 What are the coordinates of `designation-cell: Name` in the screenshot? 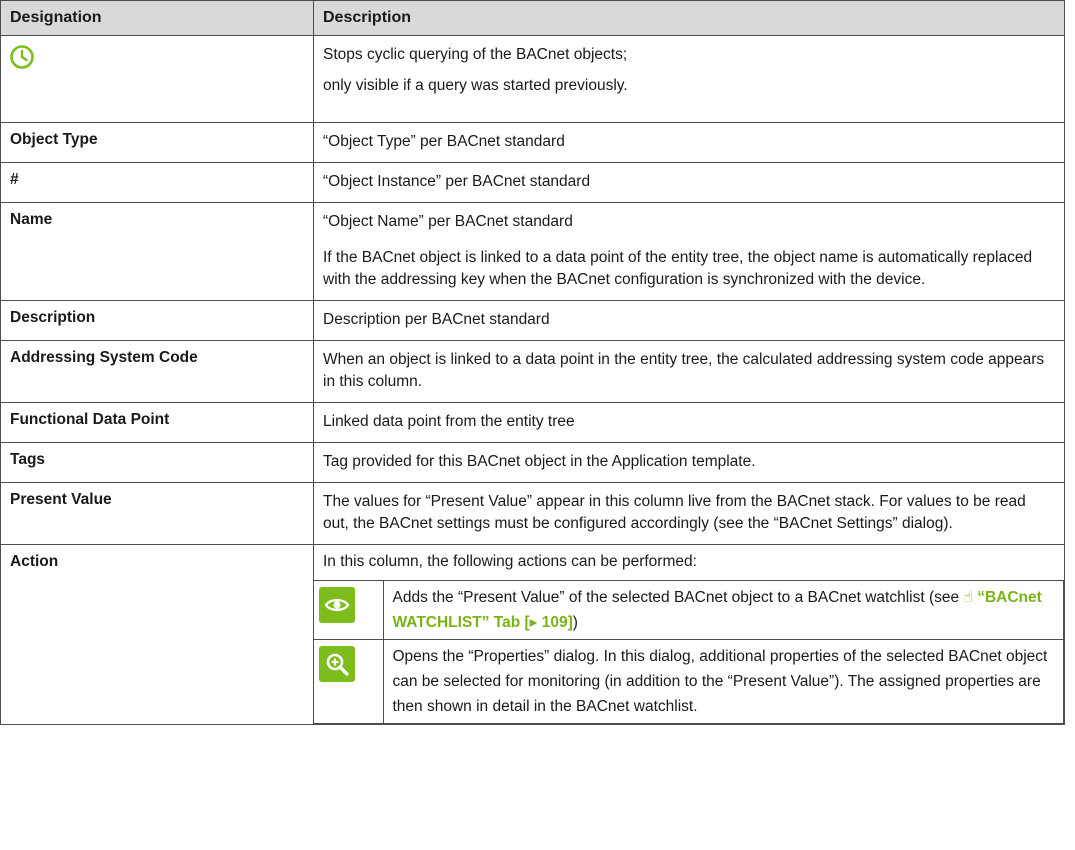 It's located at (157, 251).